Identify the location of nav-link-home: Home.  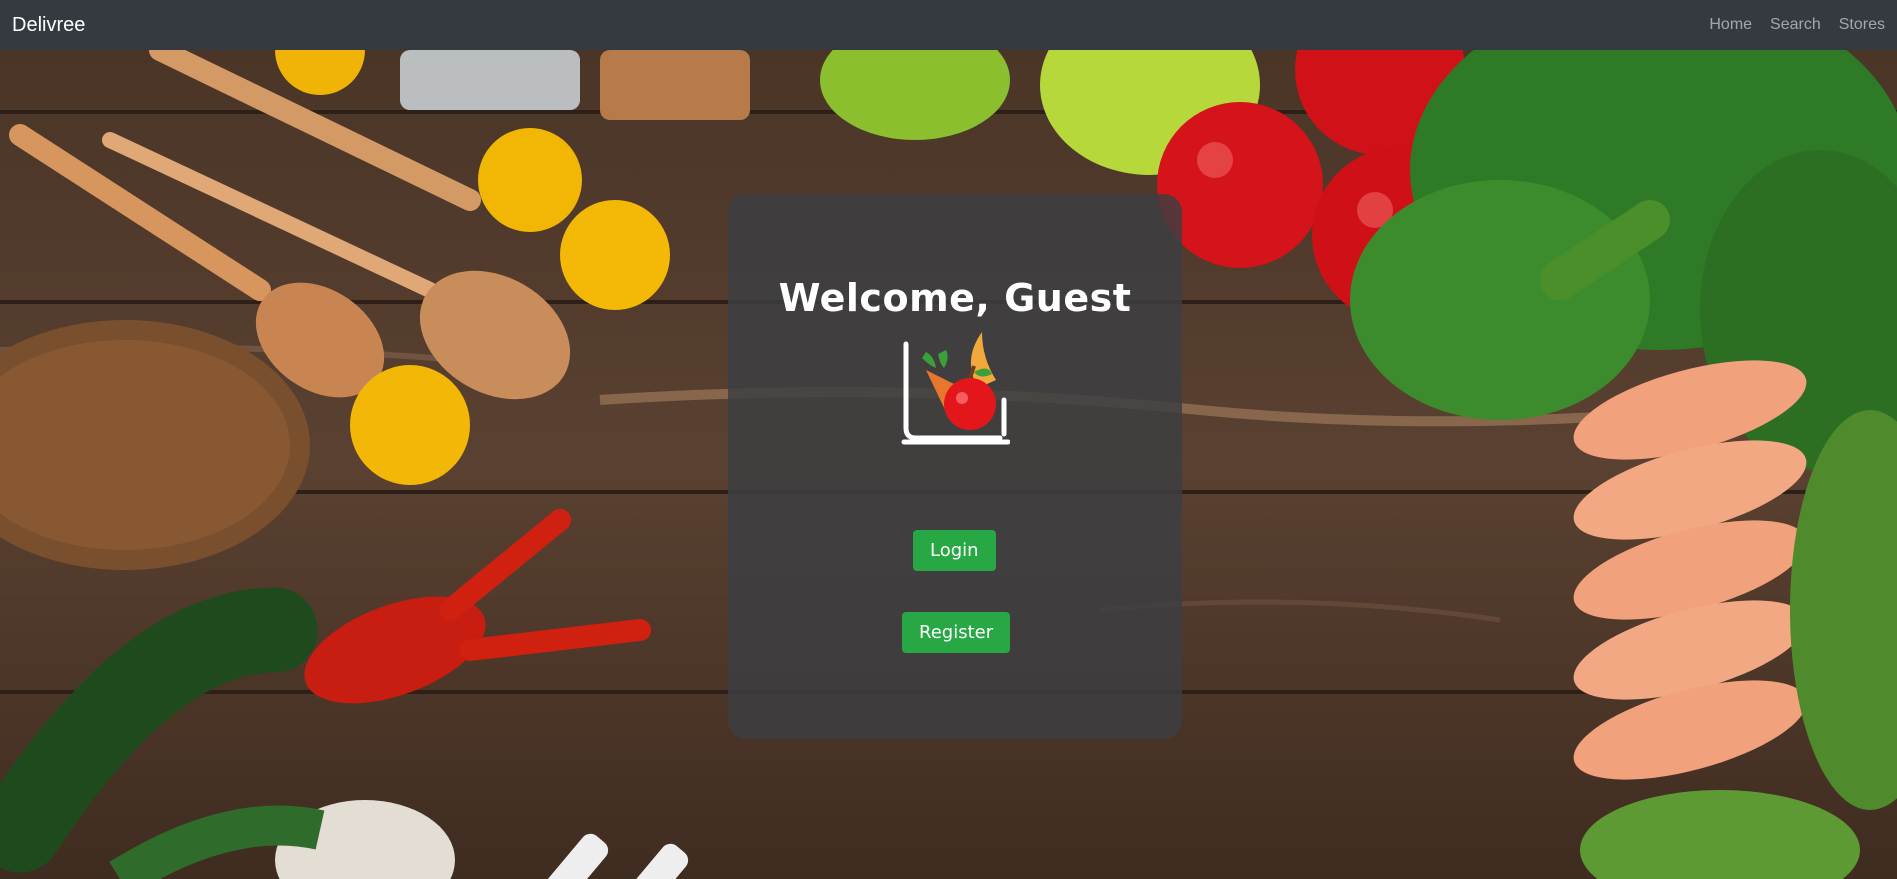
(1730, 25).